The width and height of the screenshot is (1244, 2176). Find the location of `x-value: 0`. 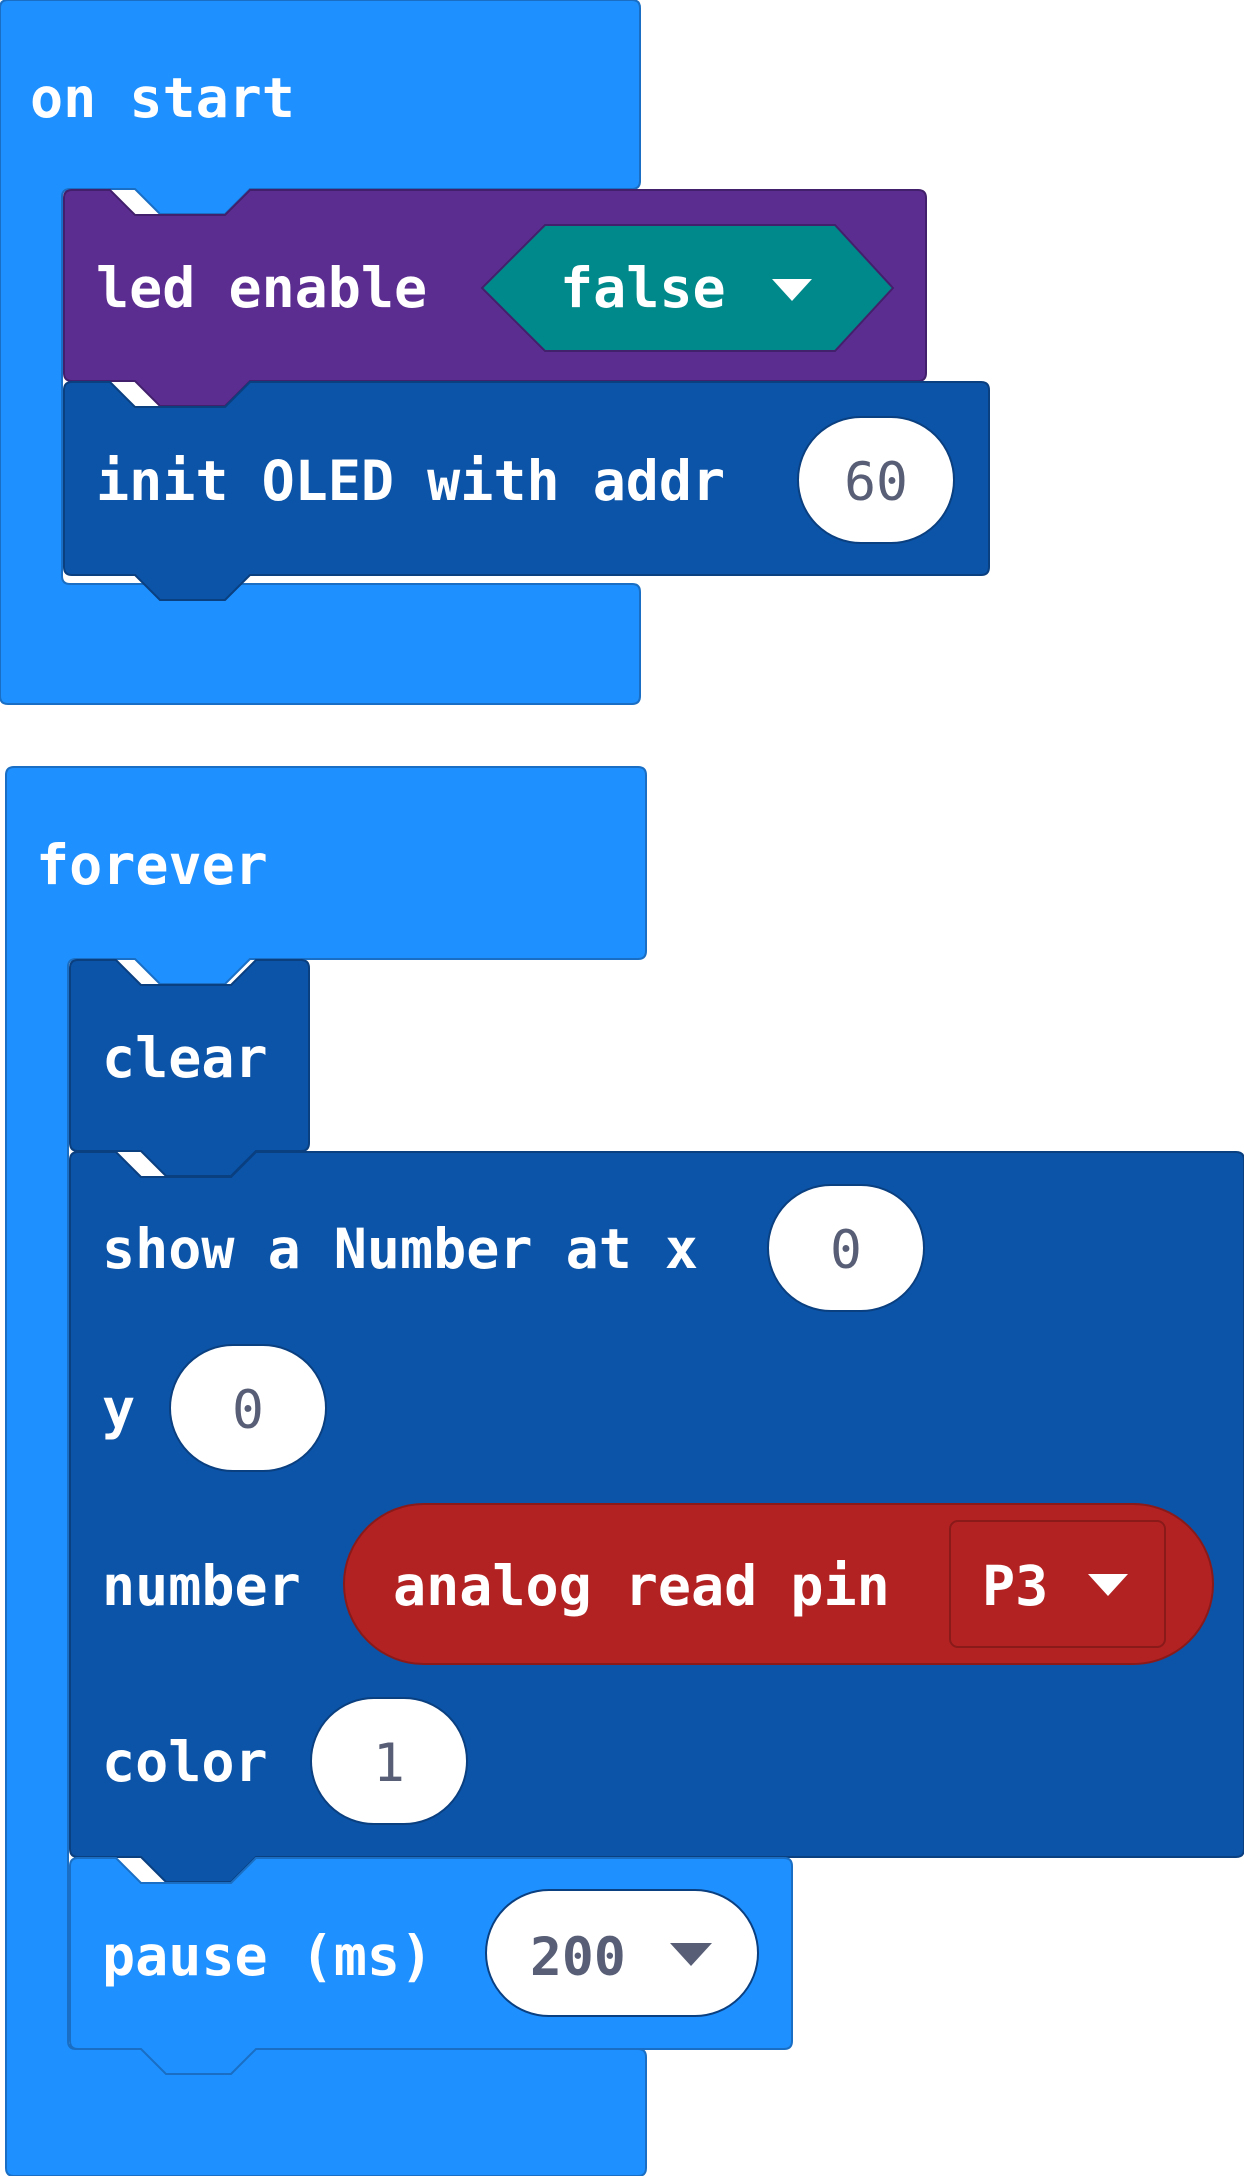

x-value: 0 is located at coordinates (846, 1250).